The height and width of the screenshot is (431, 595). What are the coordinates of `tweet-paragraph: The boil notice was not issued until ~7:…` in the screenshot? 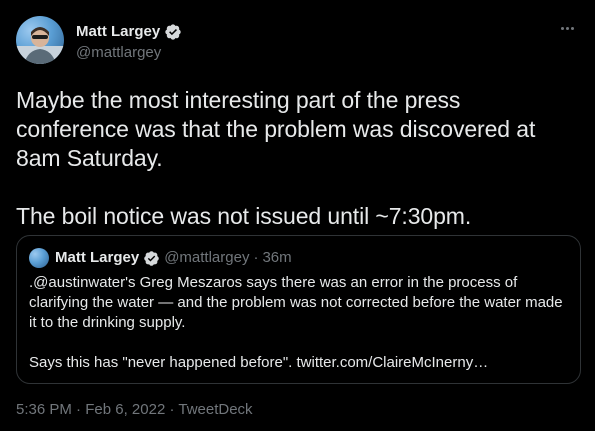 It's located at (244, 216).